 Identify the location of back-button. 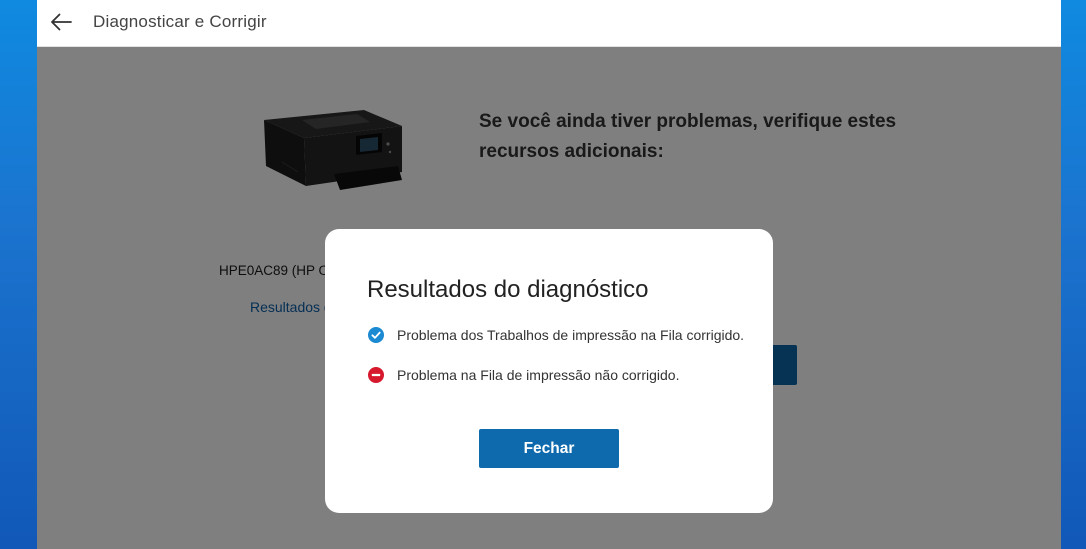
(61, 22).